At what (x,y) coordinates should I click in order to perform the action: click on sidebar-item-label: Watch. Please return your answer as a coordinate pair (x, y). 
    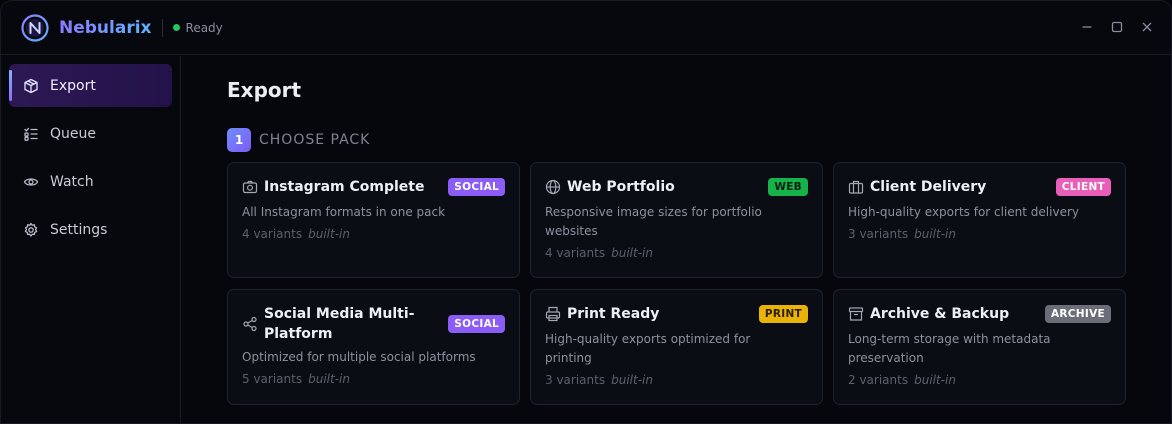
    Looking at the image, I should click on (72, 181).